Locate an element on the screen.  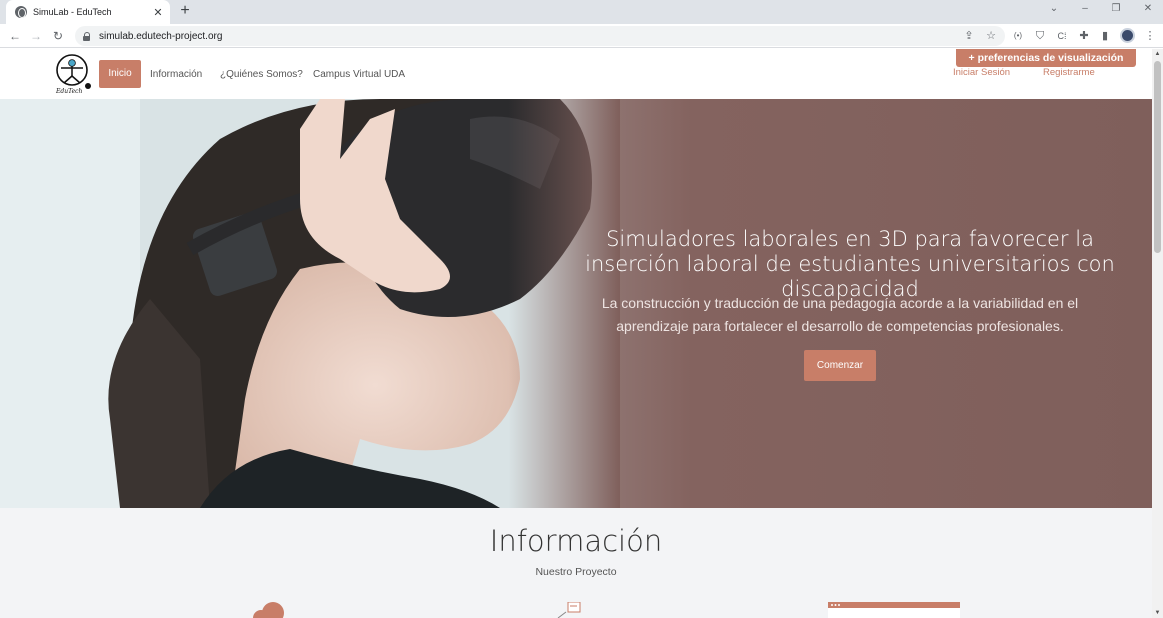
tab-close-icon: ✕ is located at coordinates (158, 12).